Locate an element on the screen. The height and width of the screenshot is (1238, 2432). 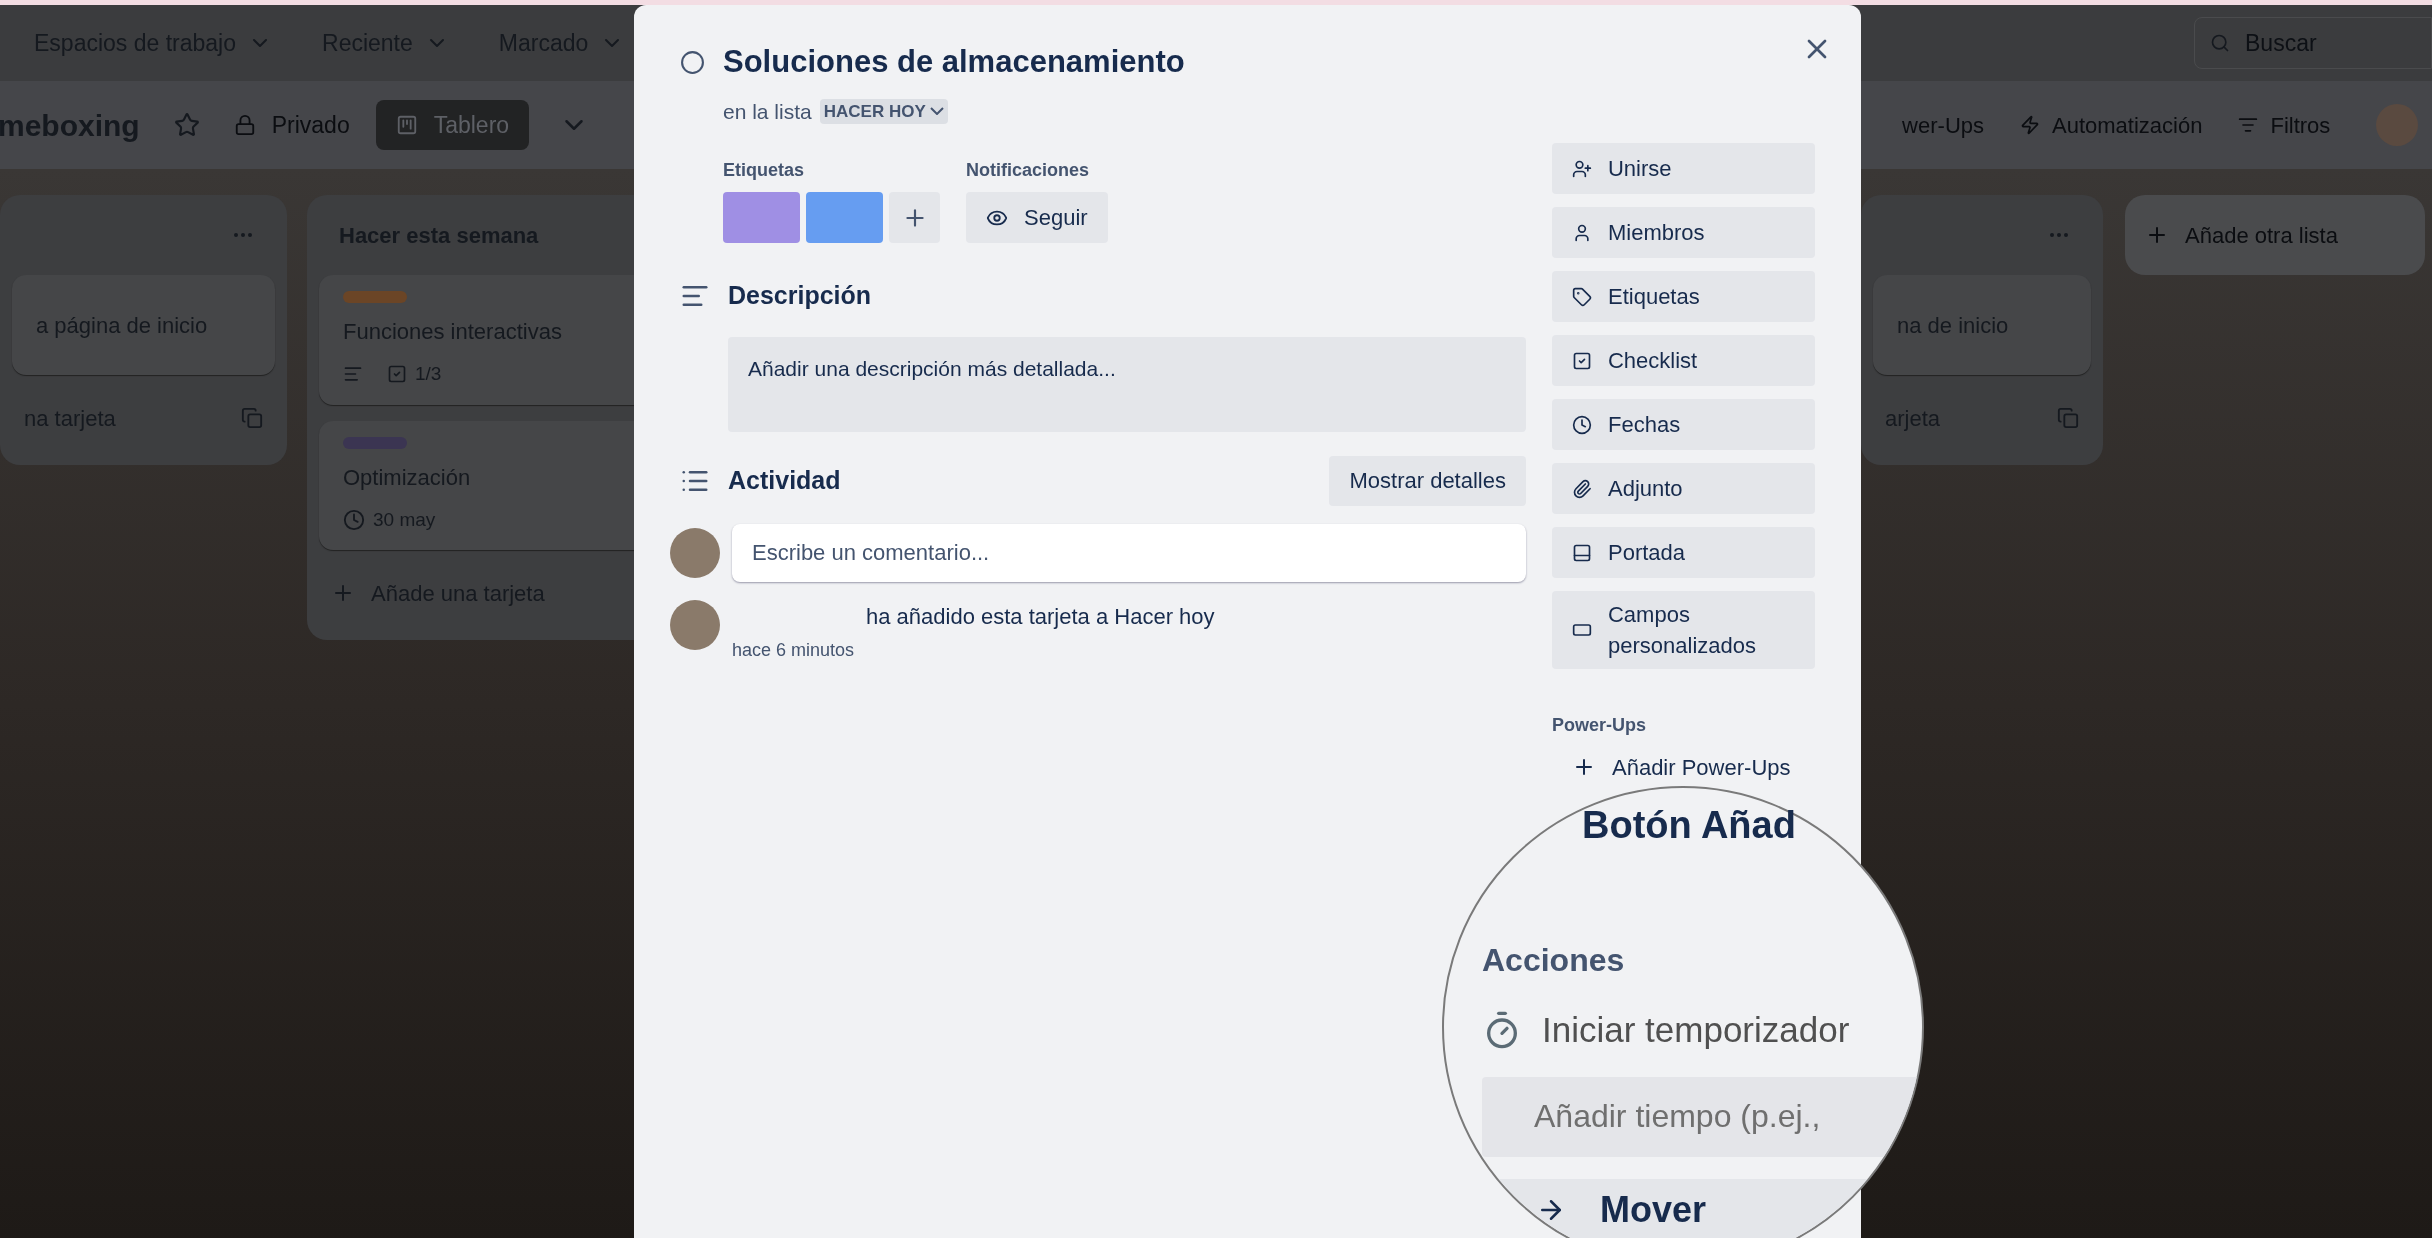
activity-time: hace 6 minutos is located at coordinates (794, 650).